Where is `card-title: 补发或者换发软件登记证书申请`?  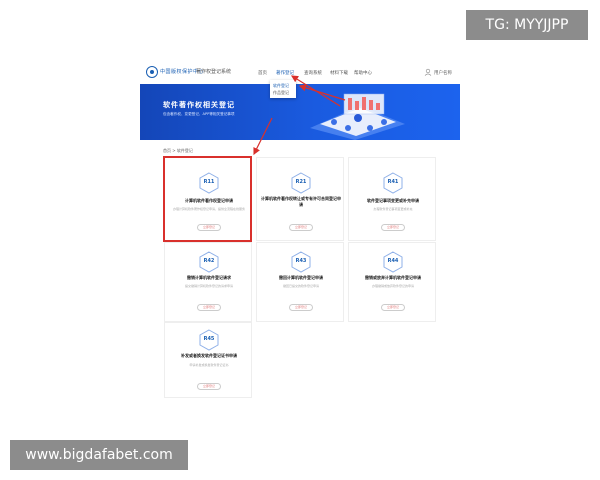
card-title: 补发或者换发软件登记证书申请 is located at coordinates (209, 355).